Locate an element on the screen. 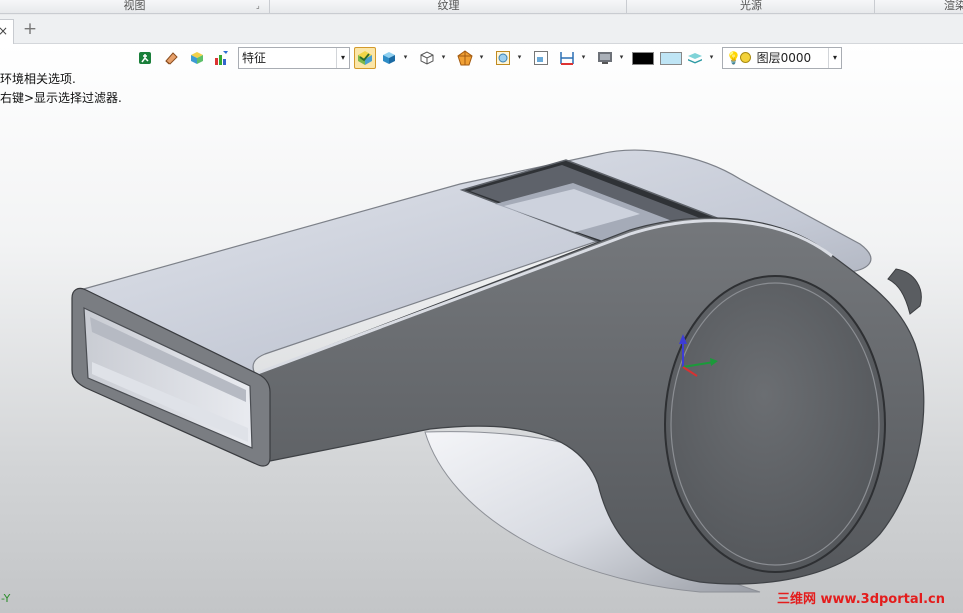 The width and height of the screenshot is (963, 613). light-blue-swatch is located at coordinates (671, 58).